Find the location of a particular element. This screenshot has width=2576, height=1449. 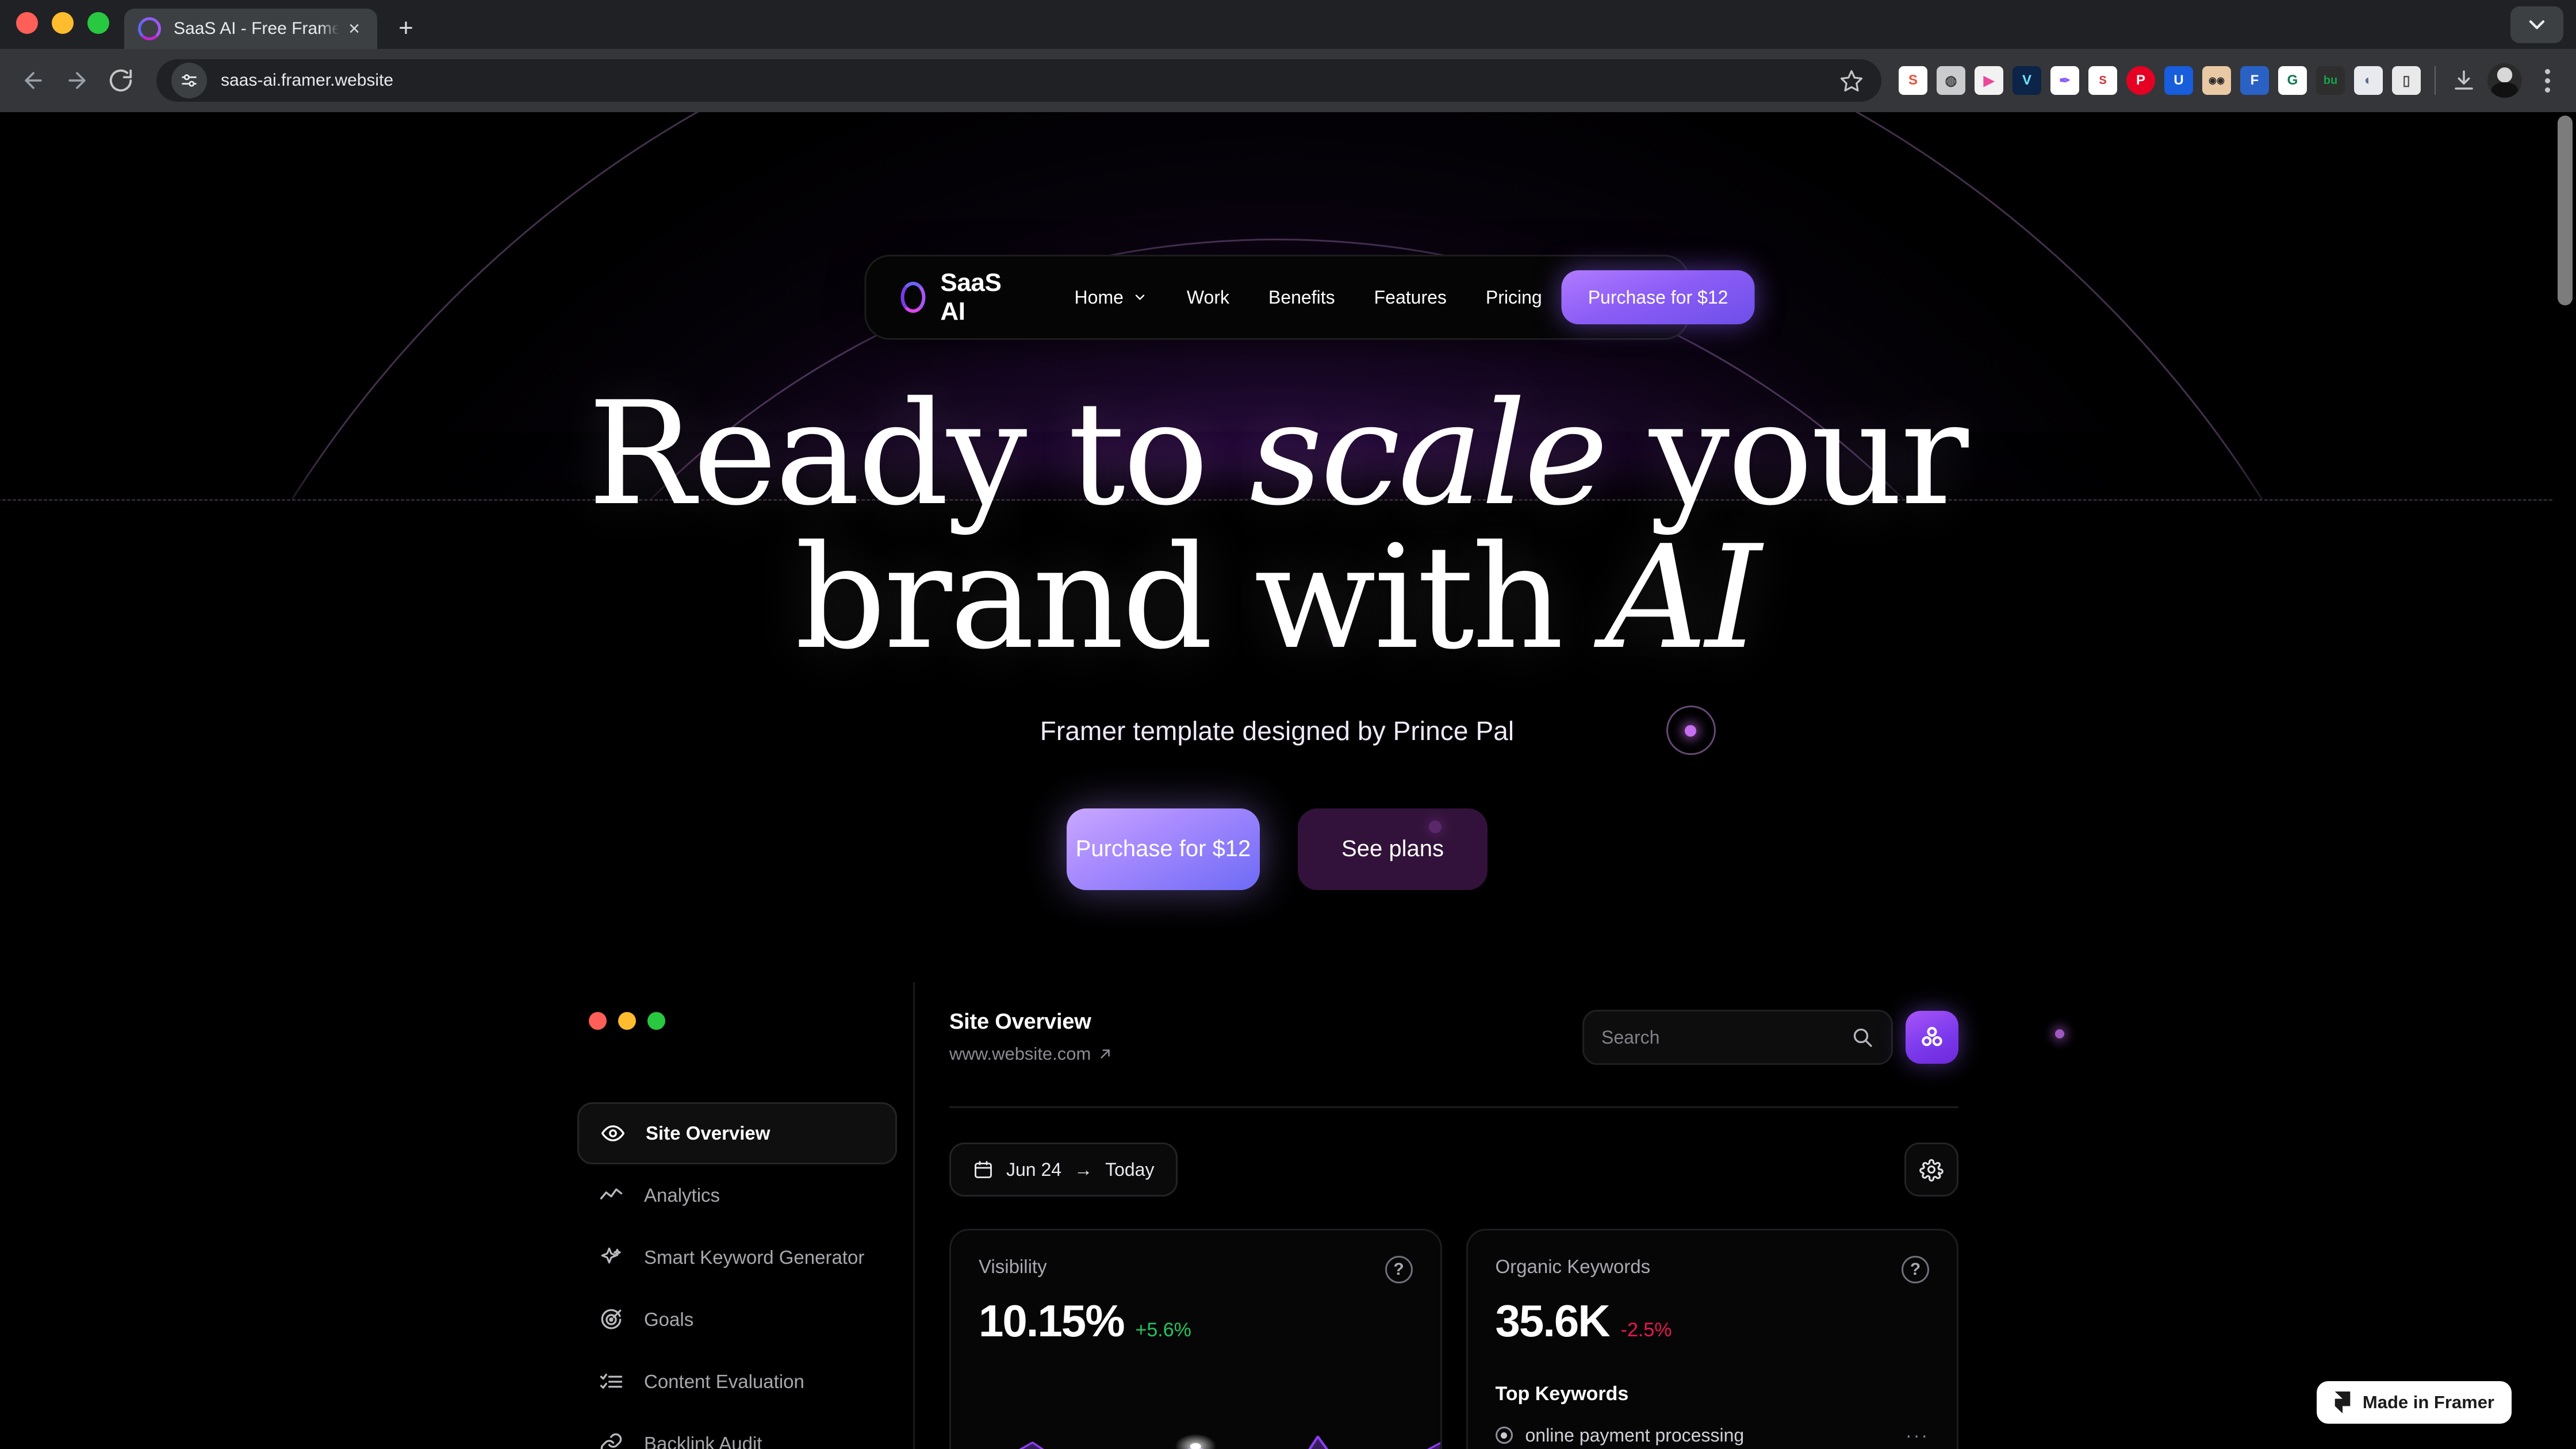

keyword-more-icon: ··· is located at coordinates (1917, 1435).